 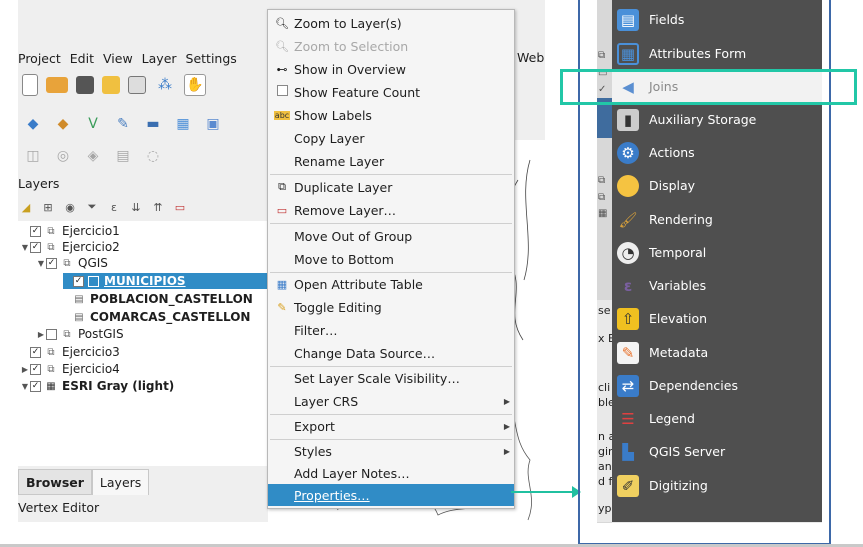 I want to click on expand-all-icon: ⇊, so click(x=136, y=207).